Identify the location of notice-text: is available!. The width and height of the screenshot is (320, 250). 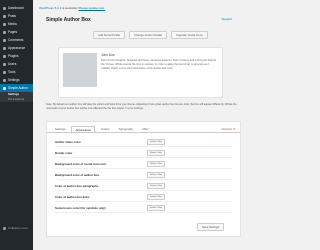
(70, 8).